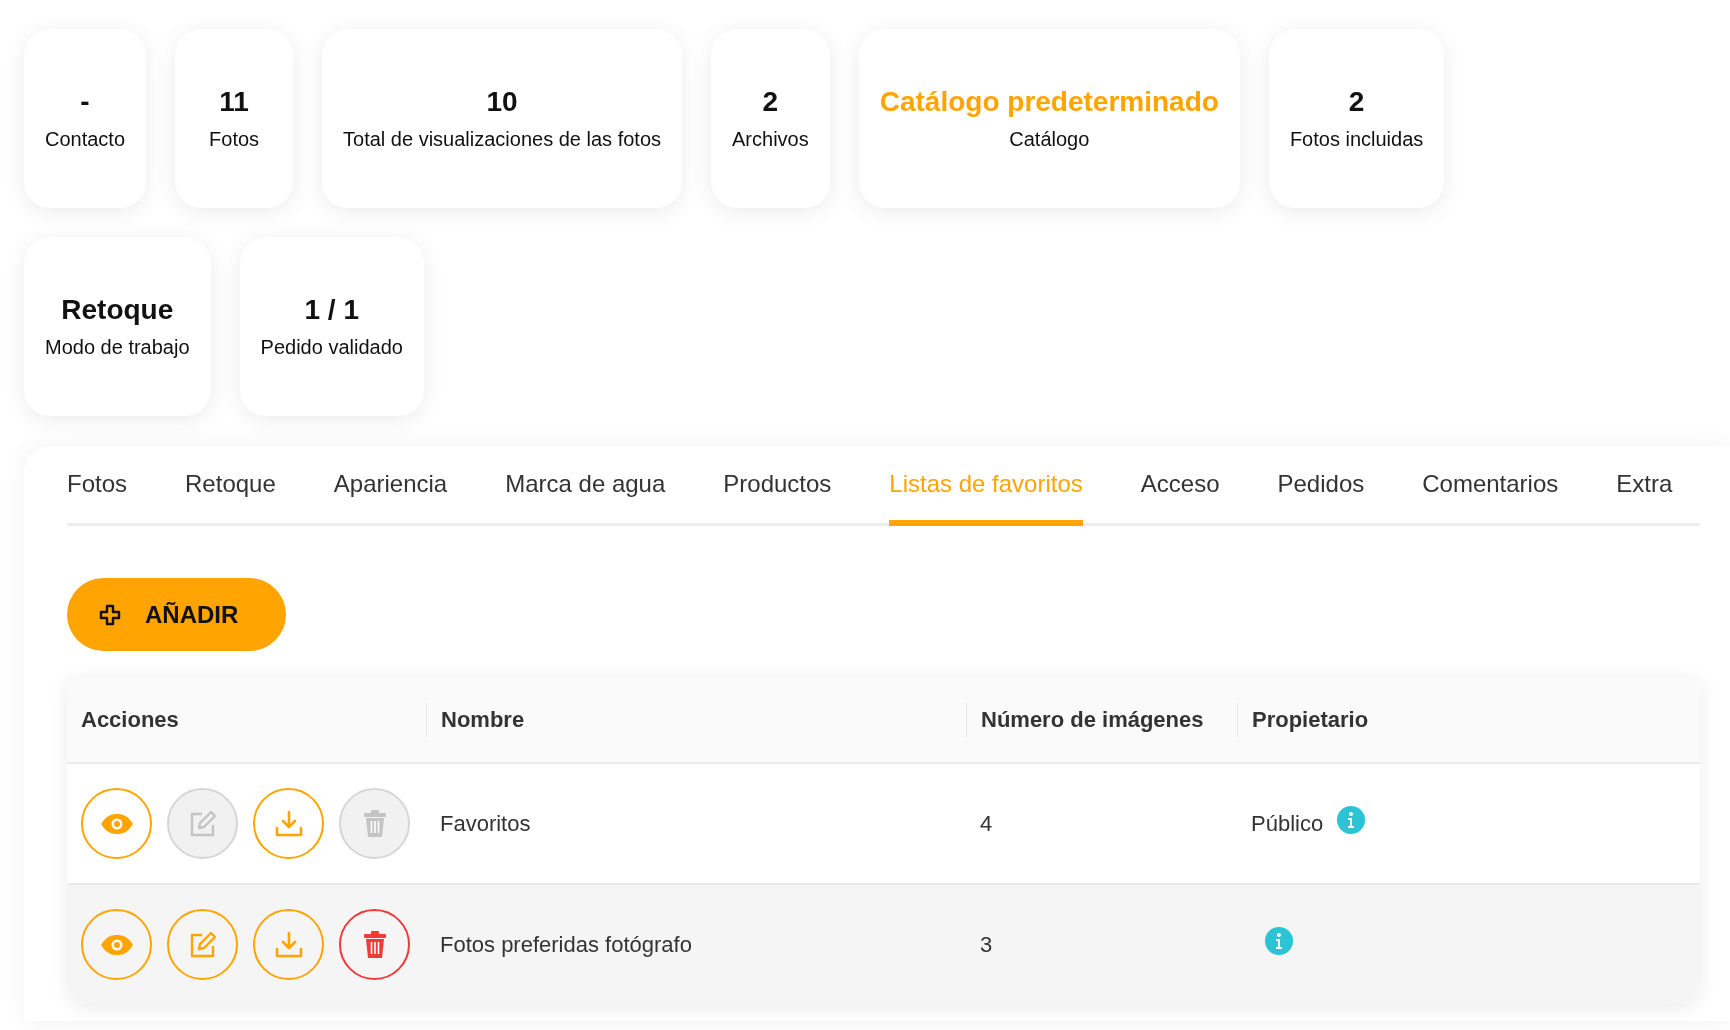 The width and height of the screenshot is (1730, 1030). Describe the element at coordinates (331, 310) in the screenshot. I see `stat-value: 1 / 1` at that location.